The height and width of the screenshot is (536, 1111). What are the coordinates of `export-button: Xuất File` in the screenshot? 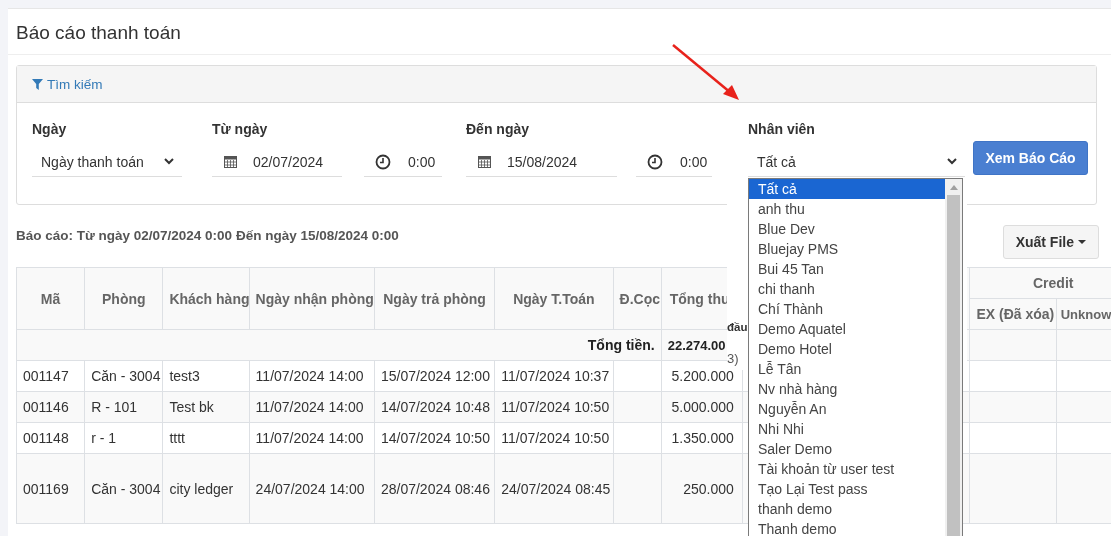 It's located at (1050, 242).